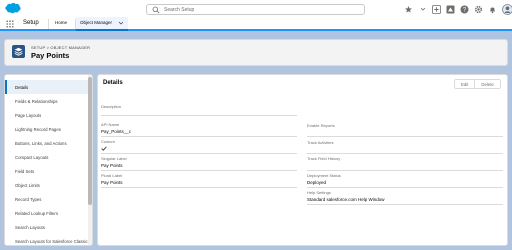  I want to click on sidebar-item-fields-relationships: Fields & Relationships, so click(47, 101).